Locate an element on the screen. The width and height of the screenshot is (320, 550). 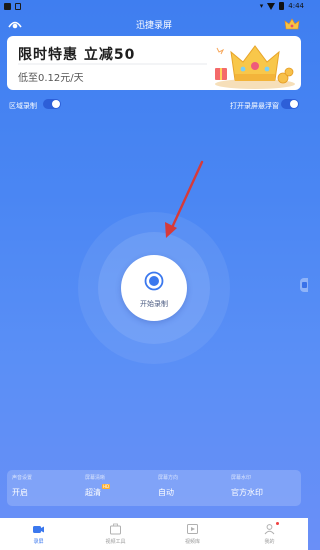
camera-icon is located at coordinates (38, 529).